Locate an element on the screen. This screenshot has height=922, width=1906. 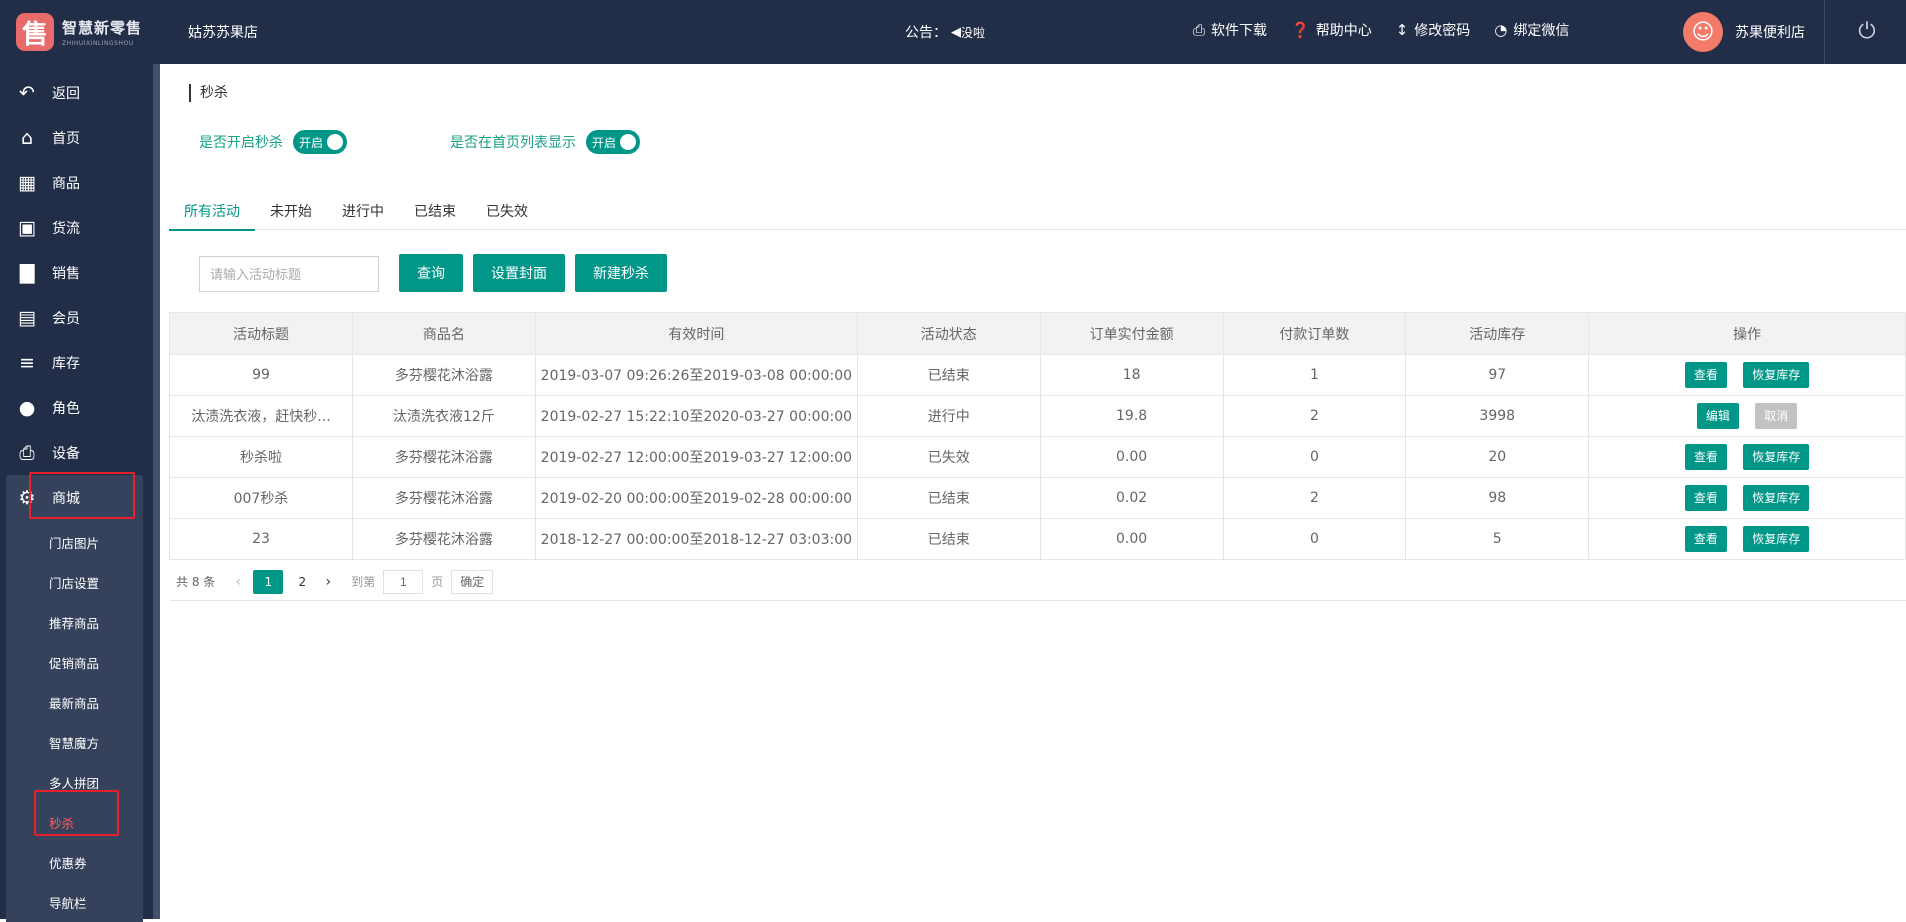
tab-in-progress: 进行中 is located at coordinates (363, 212).